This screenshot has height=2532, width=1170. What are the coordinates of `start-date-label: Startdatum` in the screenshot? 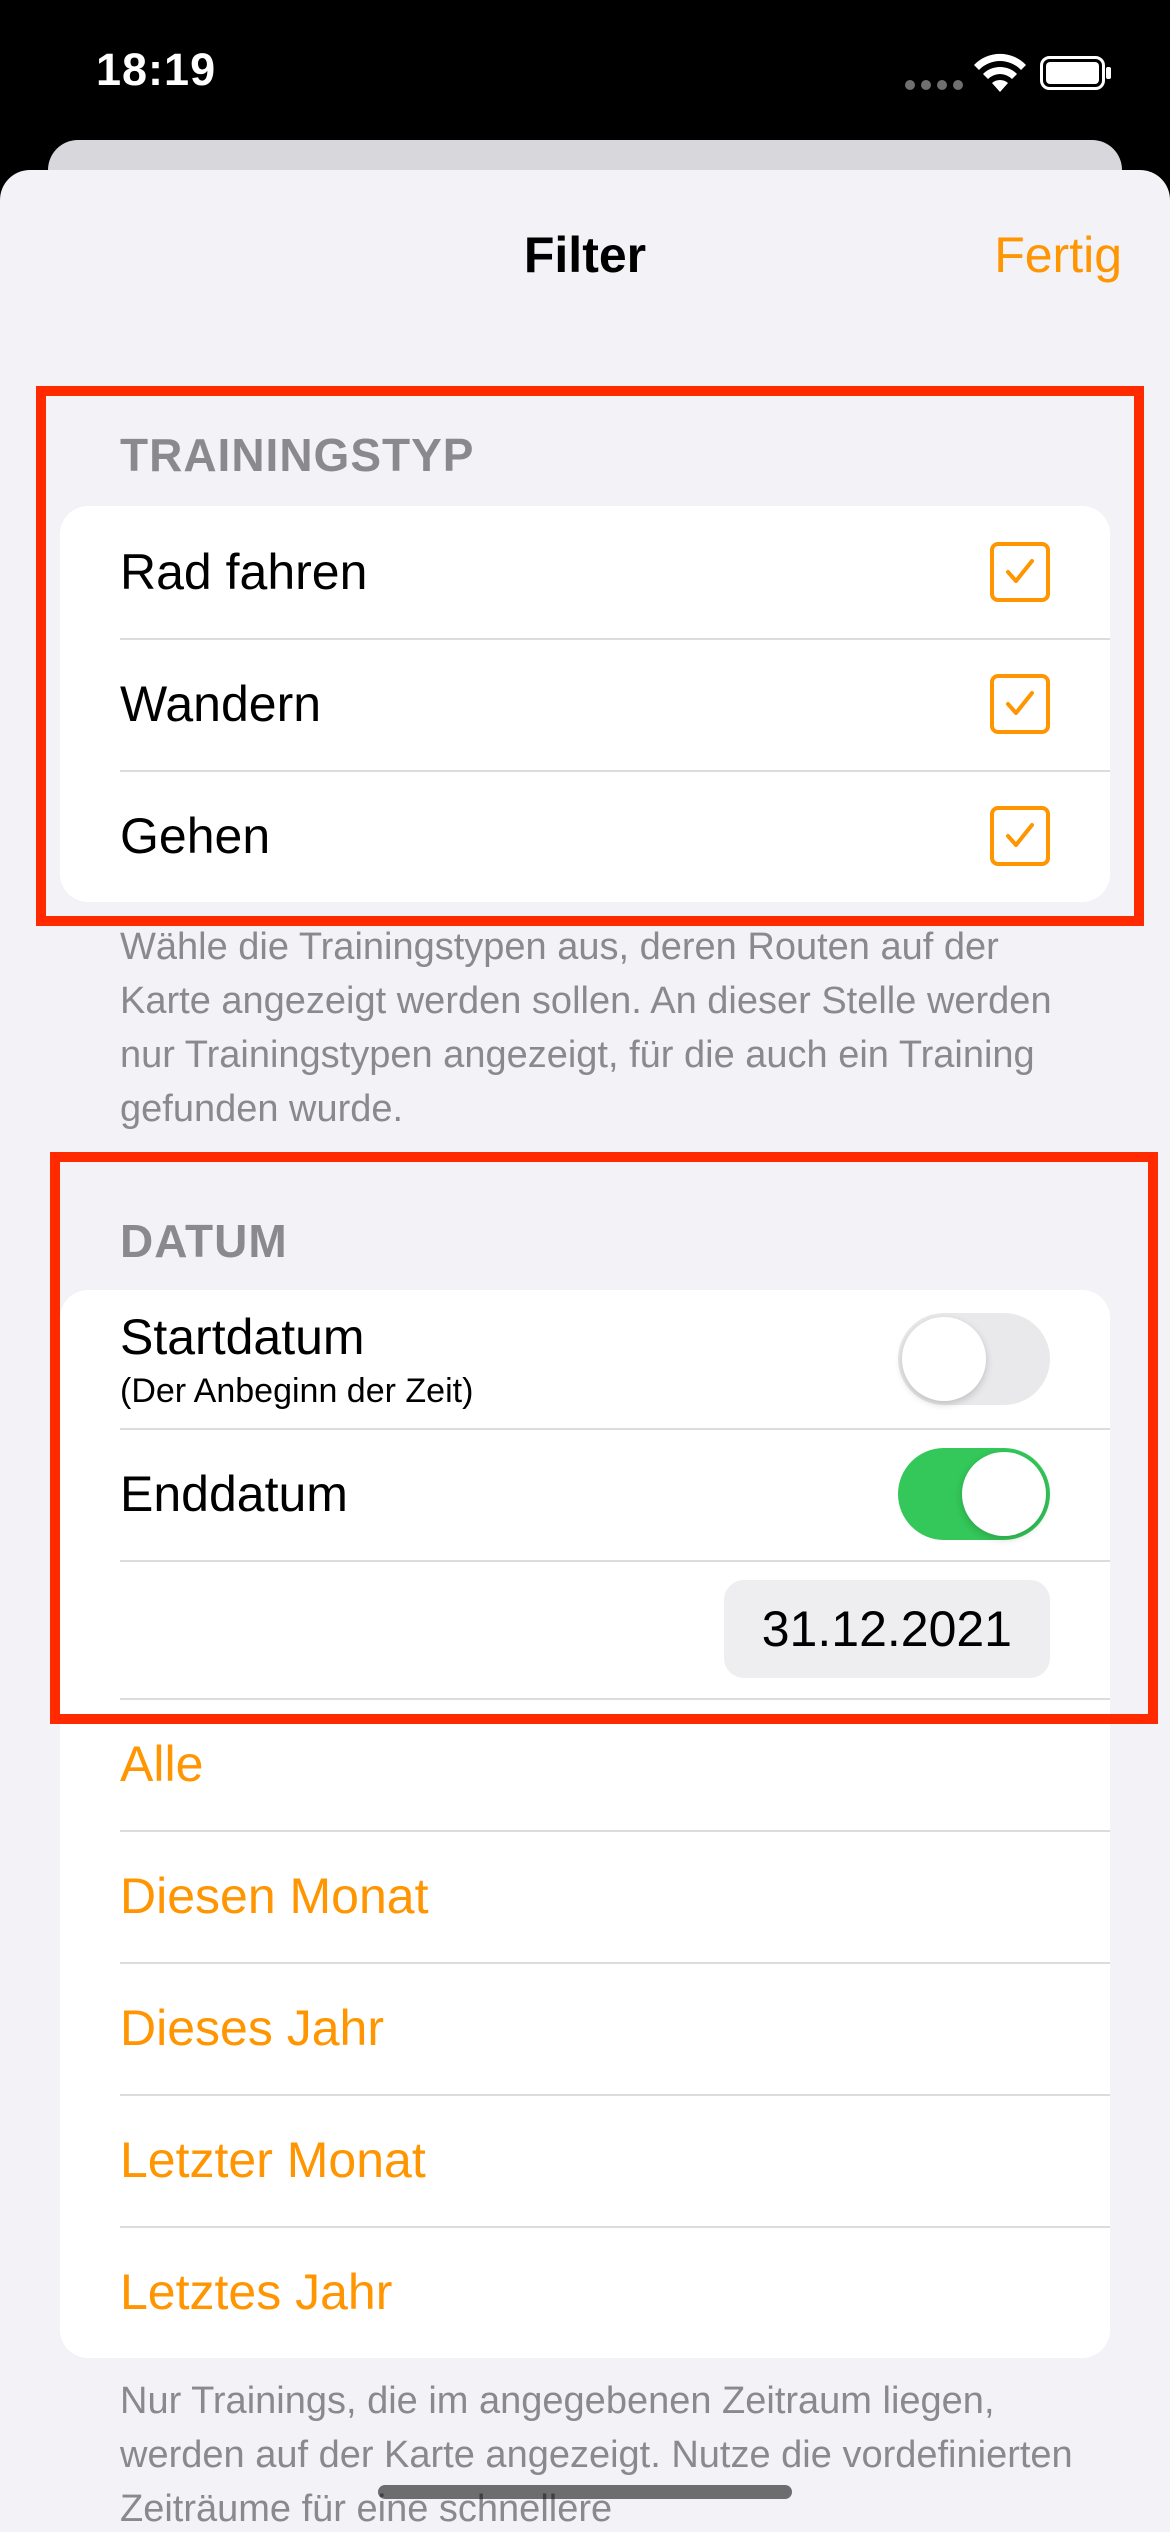 It's located at (242, 1336).